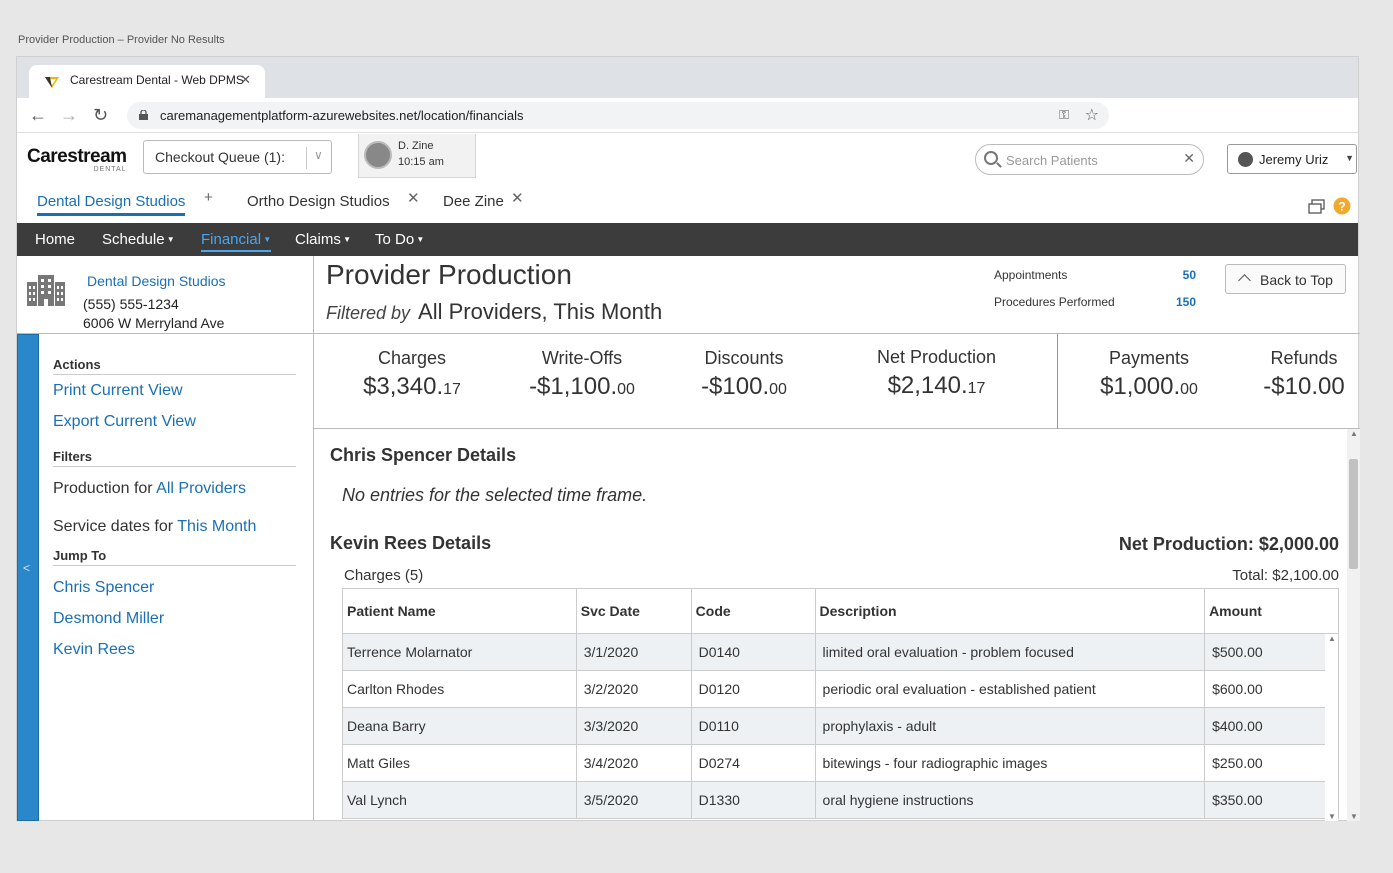  What do you see at coordinates (753, 611) in the screenshot?
I see `column-header: Code` at bounding box center [753, 611].